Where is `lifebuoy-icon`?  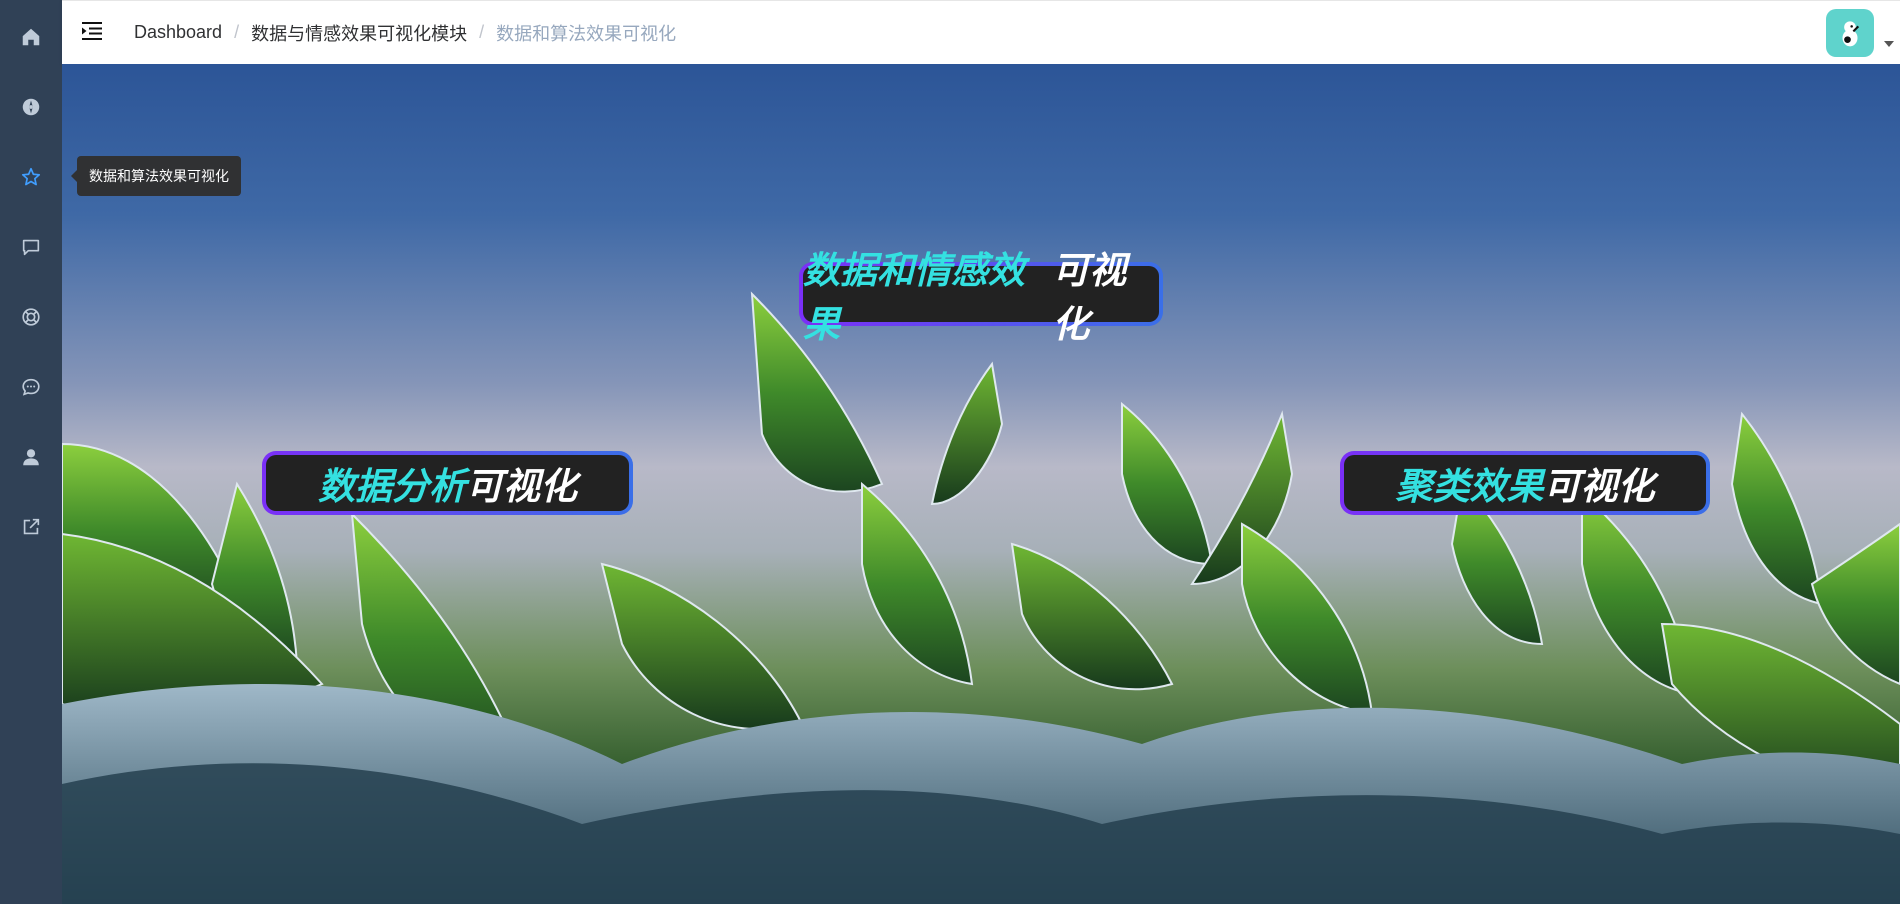 lifebuoy-icon is located at coordinates (31, 317).